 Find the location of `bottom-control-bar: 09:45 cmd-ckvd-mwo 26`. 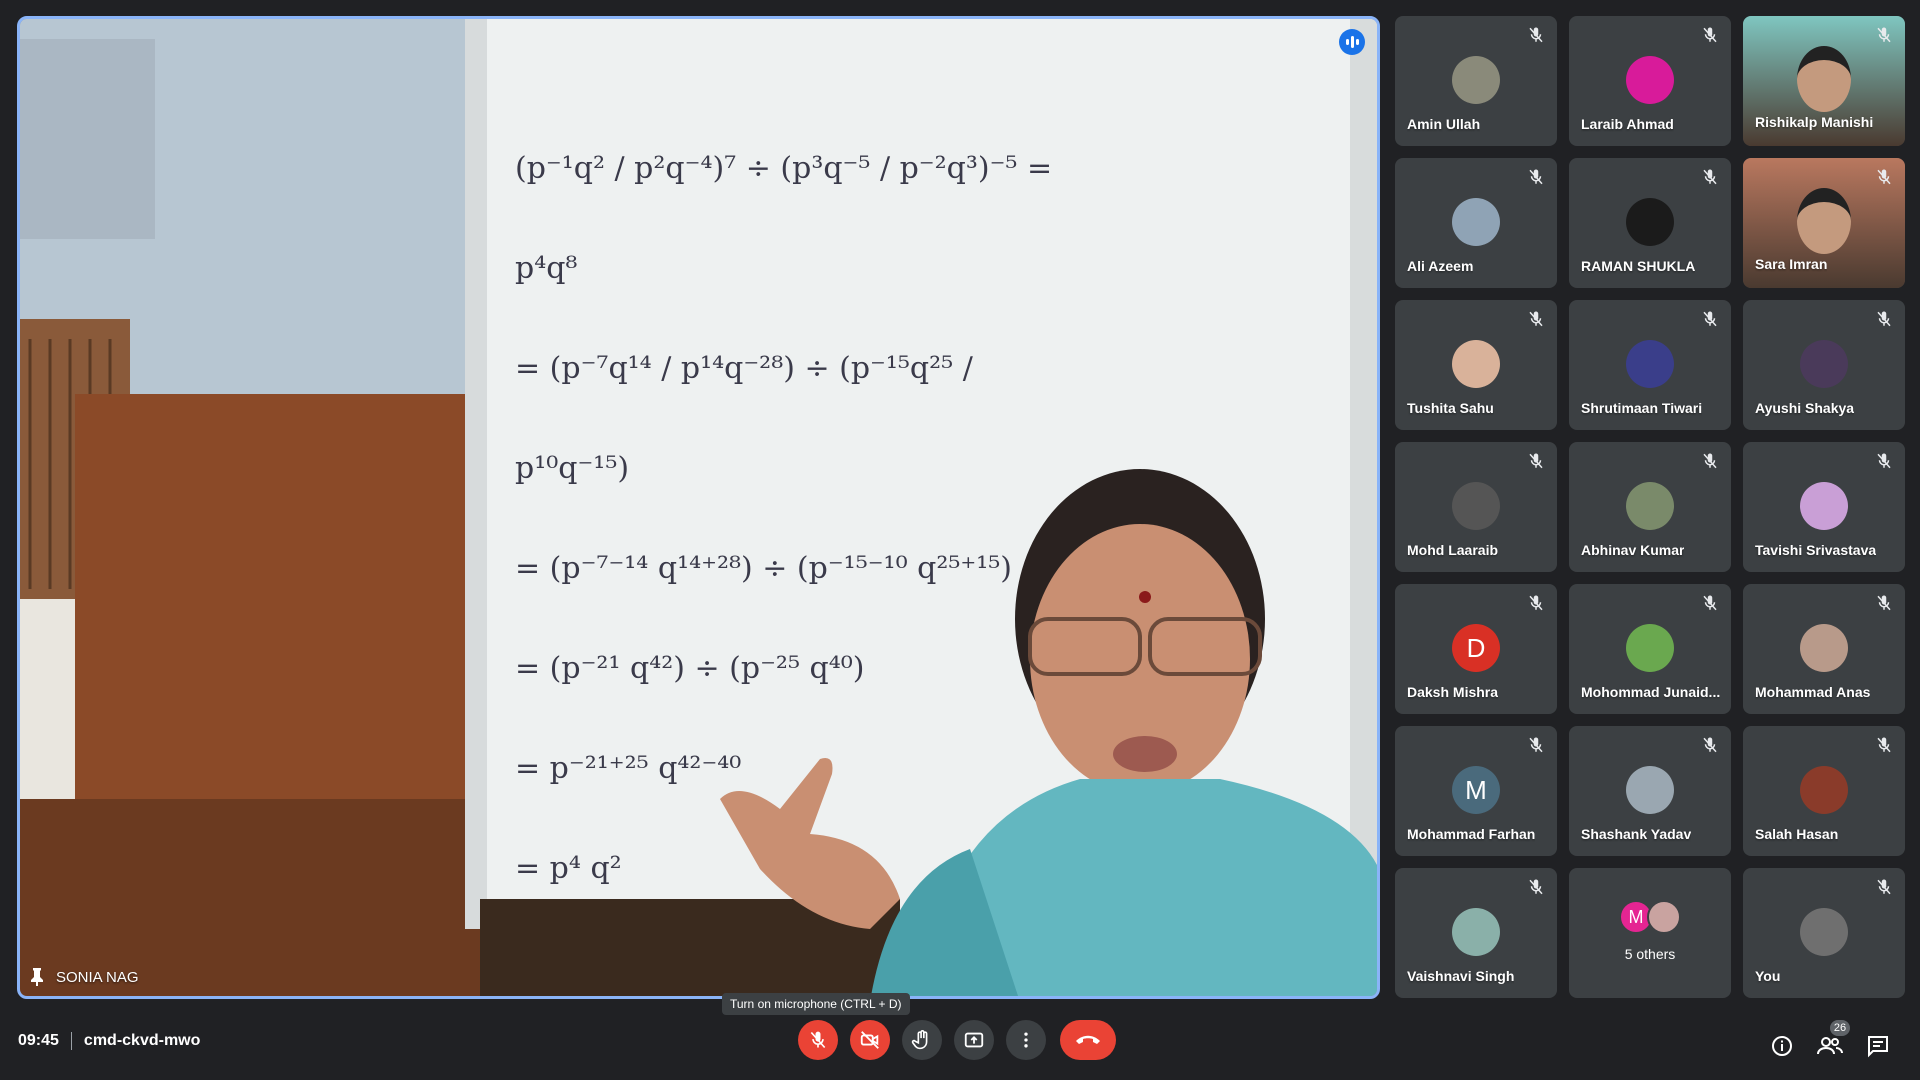

bottom-control-bar: 09:45 cmd-ckvd-mwo 26 is located at coordinates (960, 1045).